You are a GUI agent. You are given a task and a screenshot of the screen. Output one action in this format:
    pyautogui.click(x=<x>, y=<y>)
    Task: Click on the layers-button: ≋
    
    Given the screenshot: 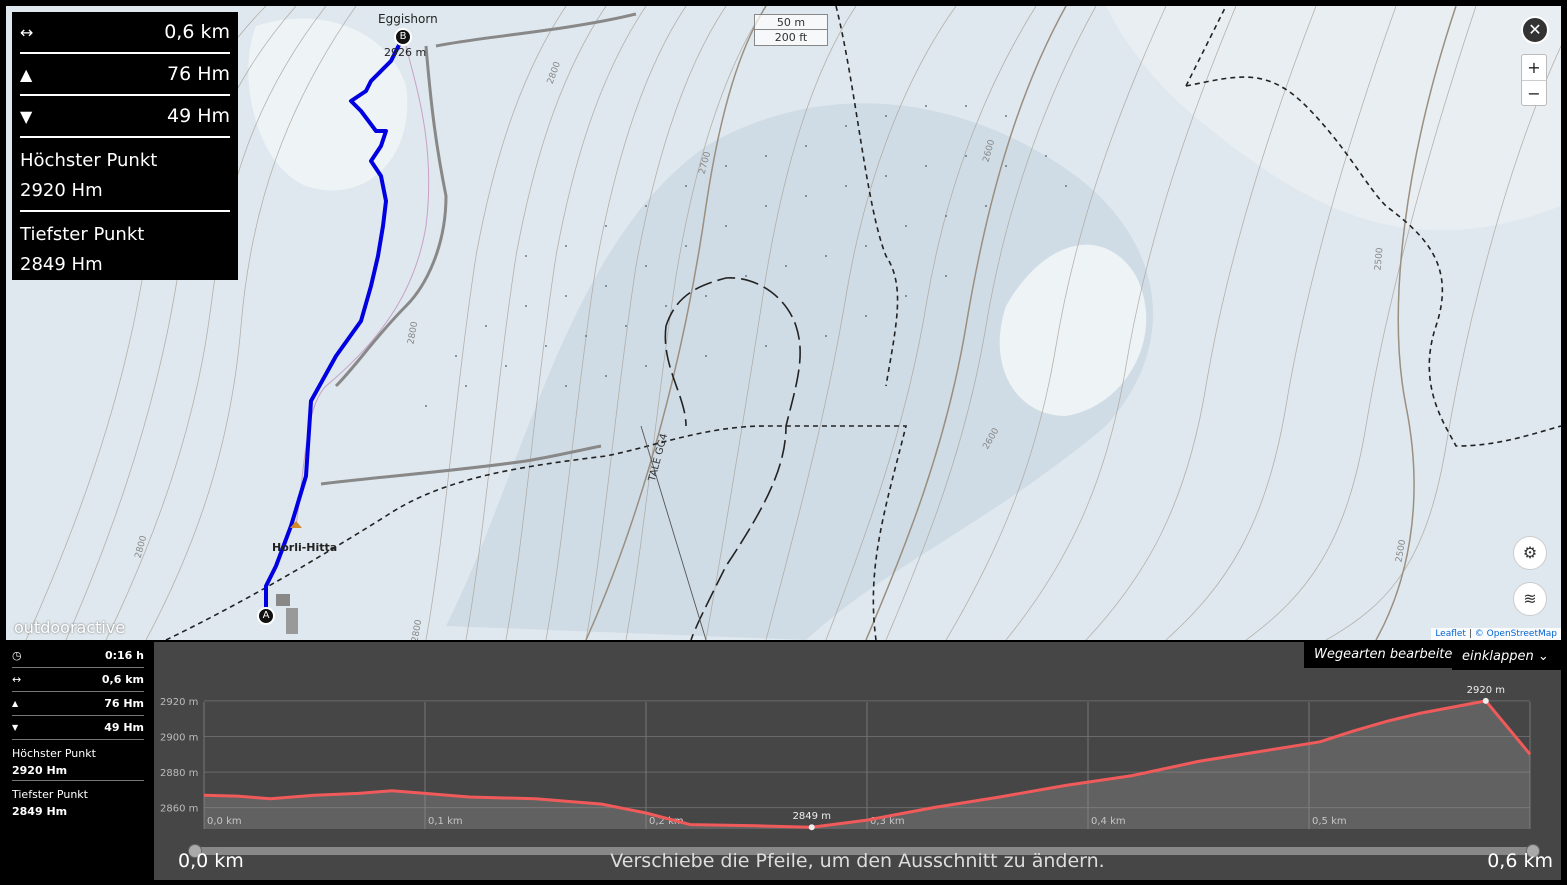 What is the action you would take?
    pyautogui.click(x=1530, y=599)
    